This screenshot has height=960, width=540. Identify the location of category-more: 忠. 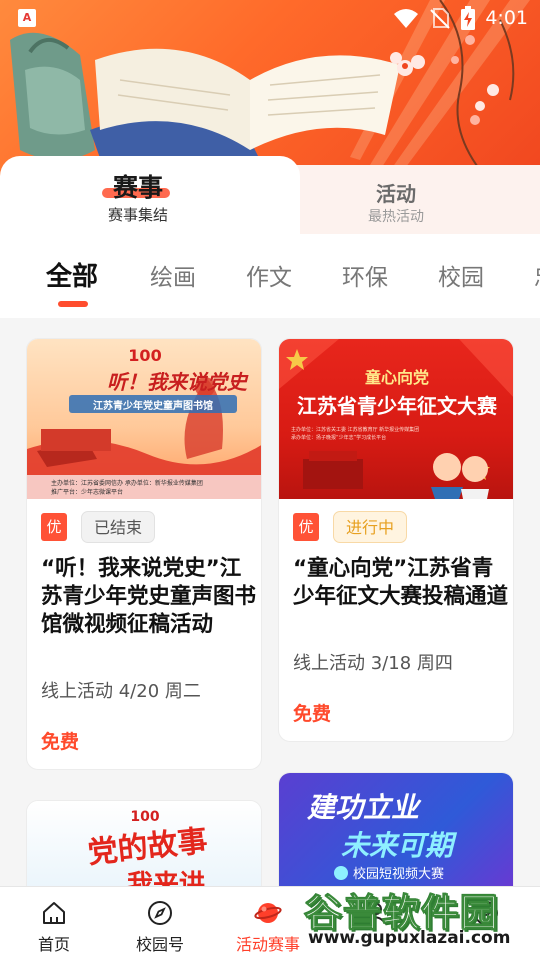
(537, 275).